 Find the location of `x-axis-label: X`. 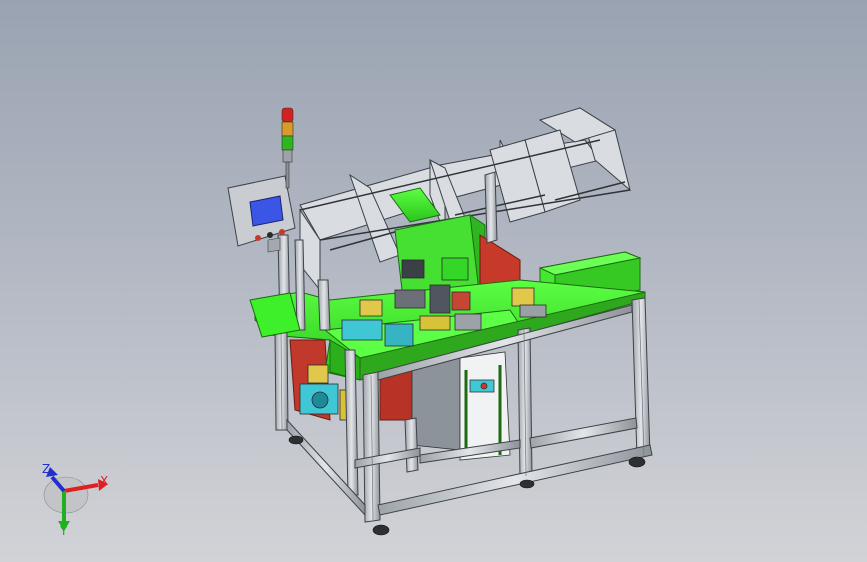

x-axis-label: X is located at coordinates (104, 481).